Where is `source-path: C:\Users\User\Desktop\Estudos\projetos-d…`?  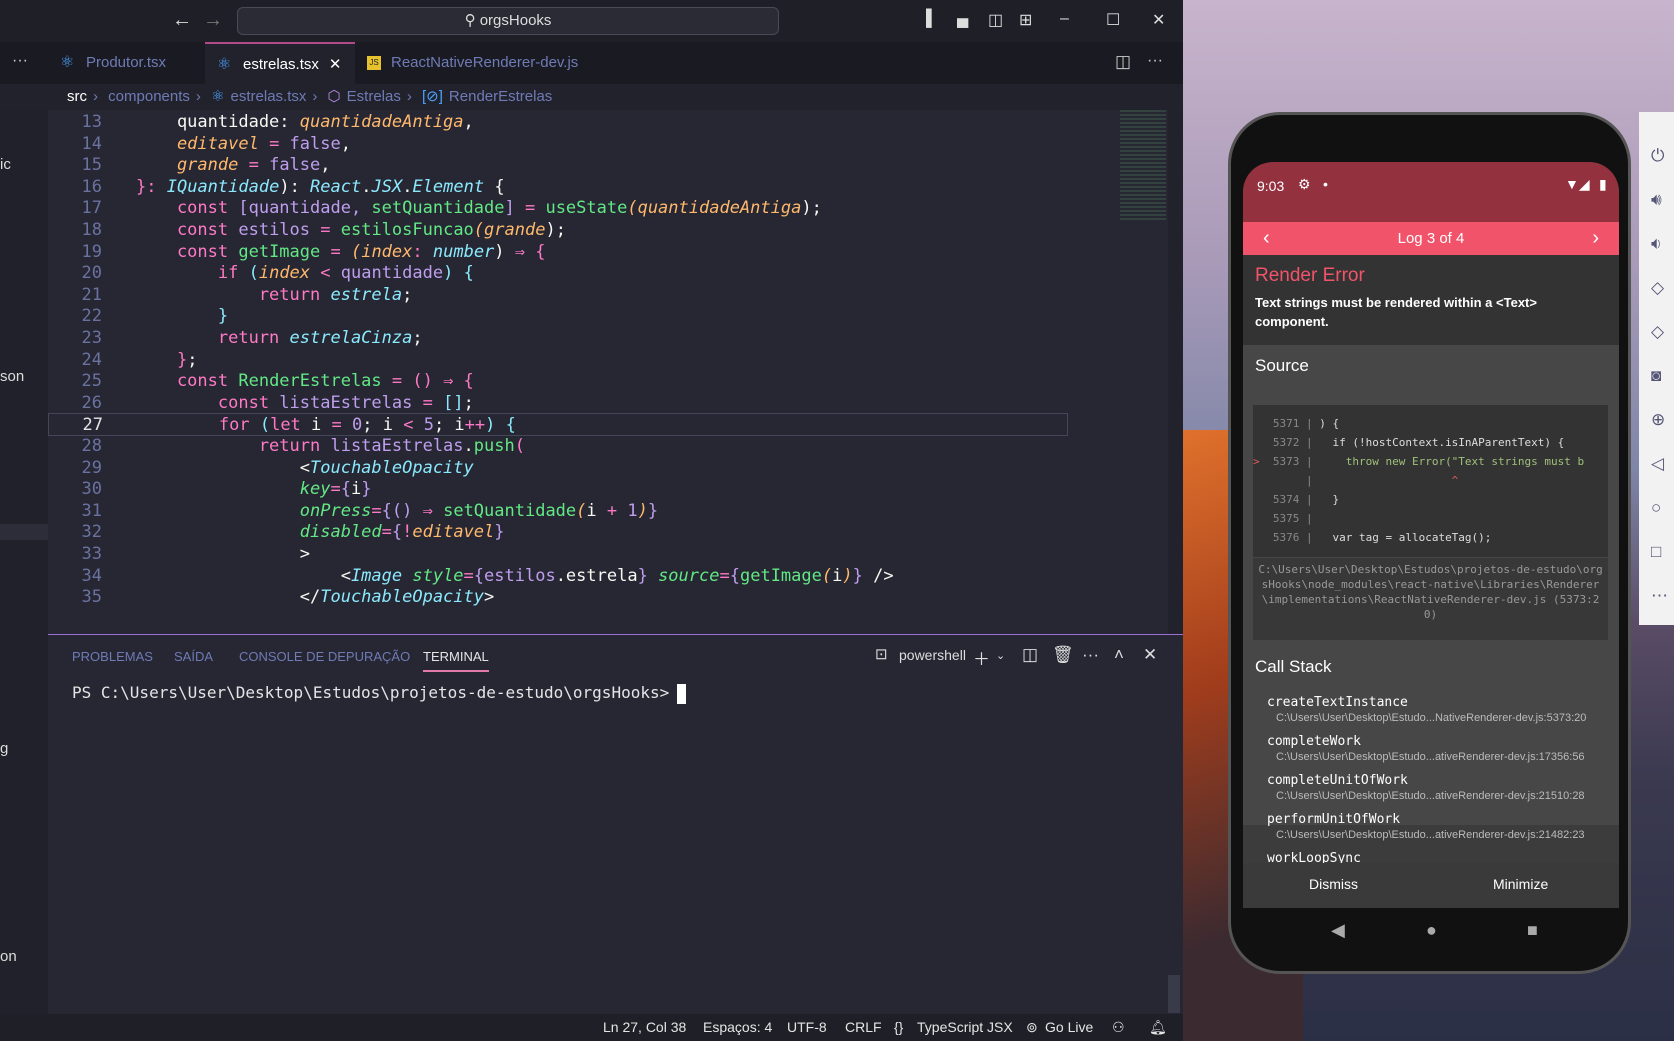 source-path: C:\Users\User\Desktop\Estudos\projetos-d… is located at coordinates (1430, 599).